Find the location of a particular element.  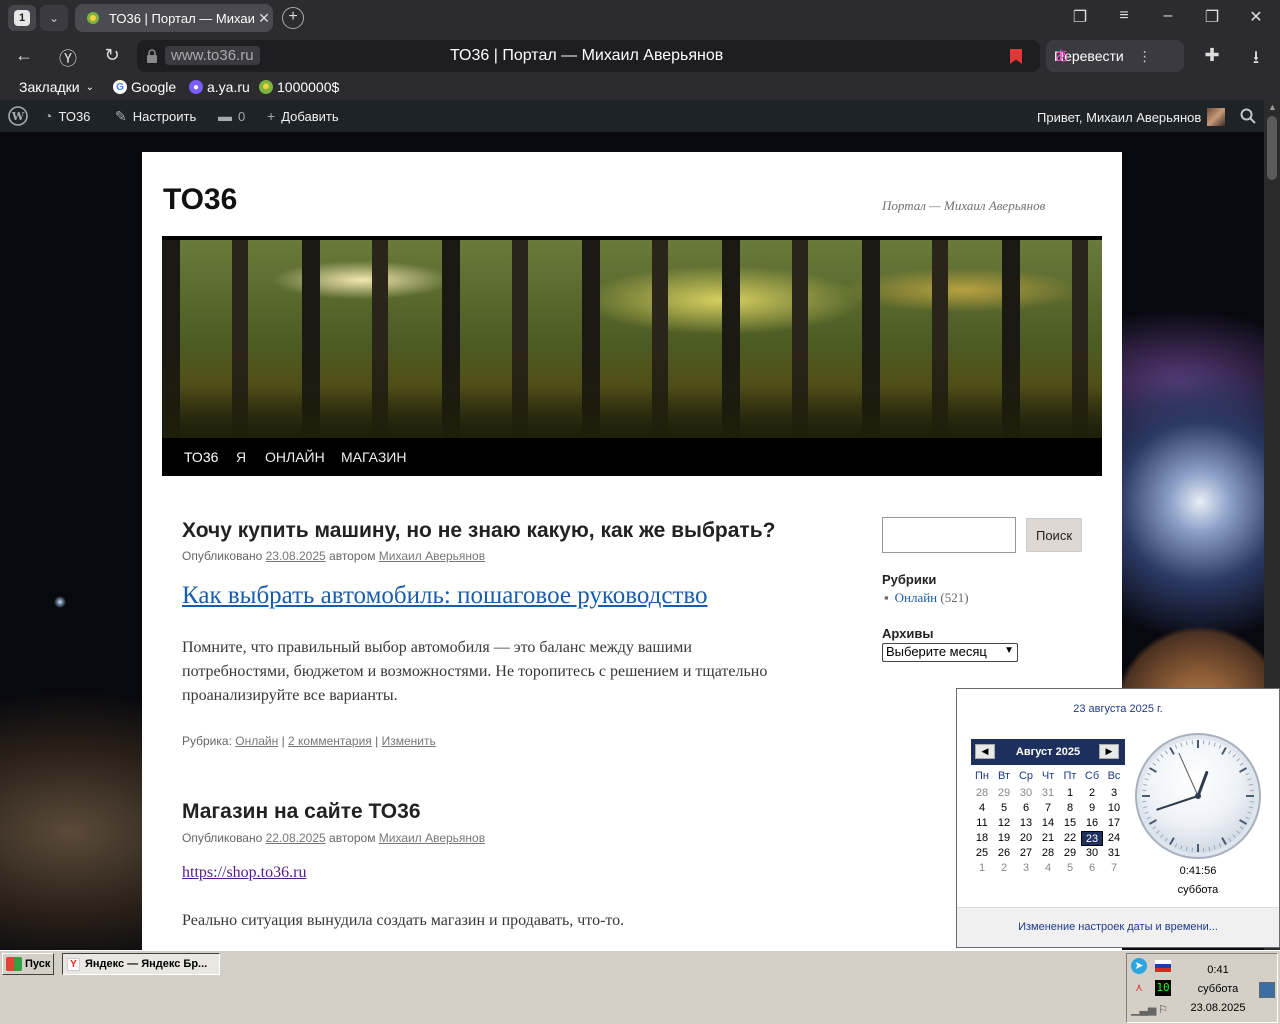

reload-icon: ↻ is located at coordinates (112, 56).